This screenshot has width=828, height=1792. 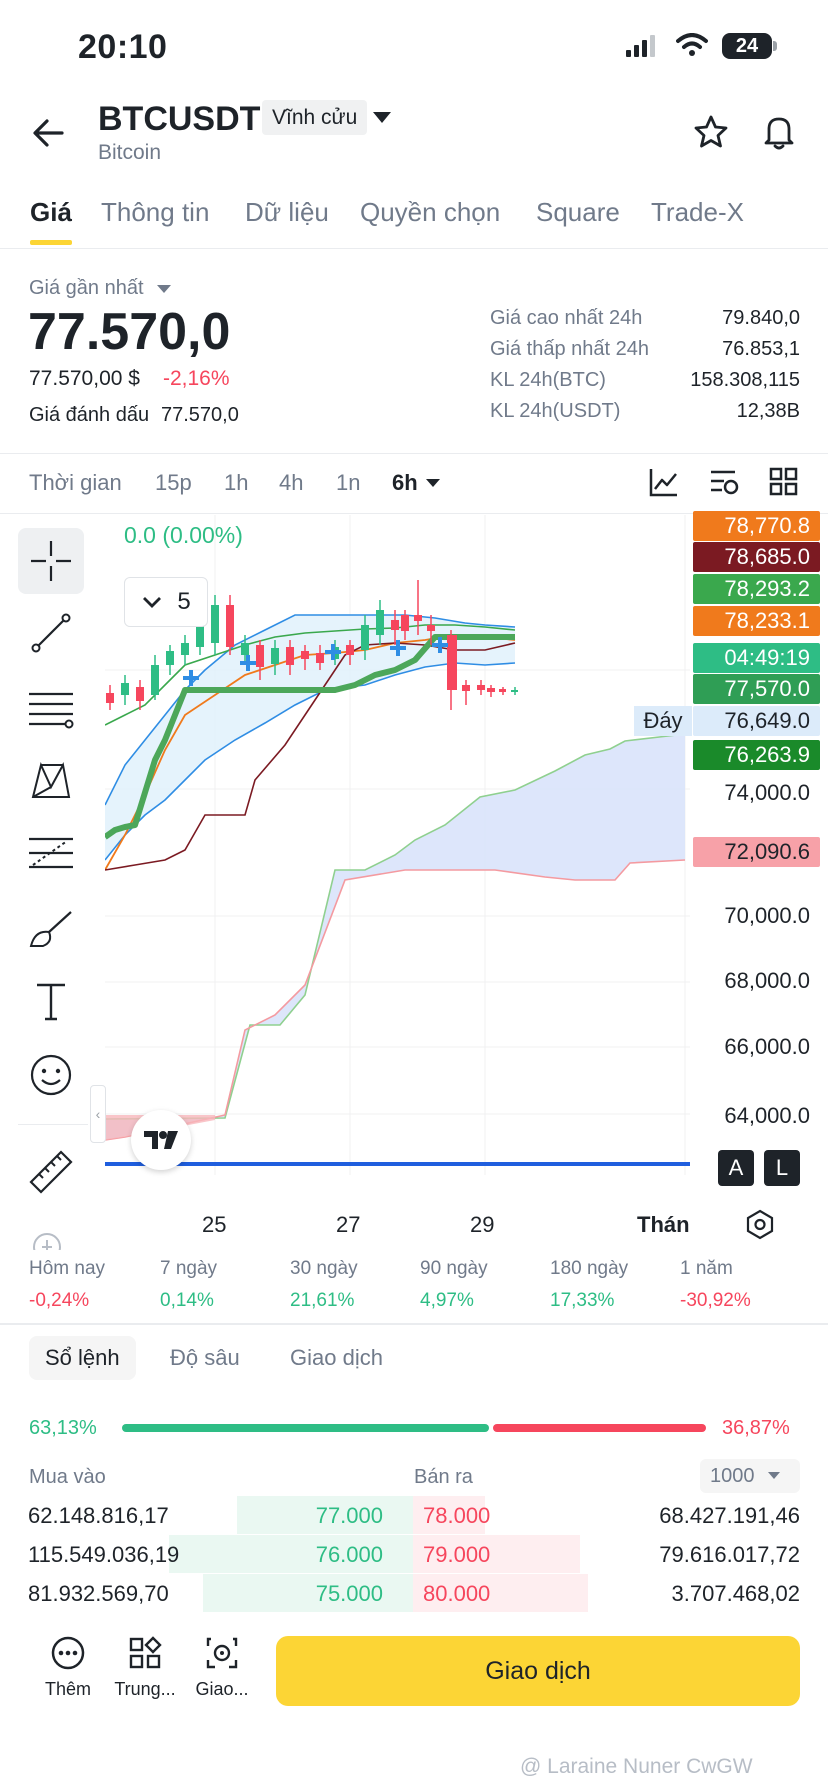 What do you see at coordinates (322, 1300) in the screenshot?
I see `perf-value: 21,61%` at bounding box center [322, 1300].